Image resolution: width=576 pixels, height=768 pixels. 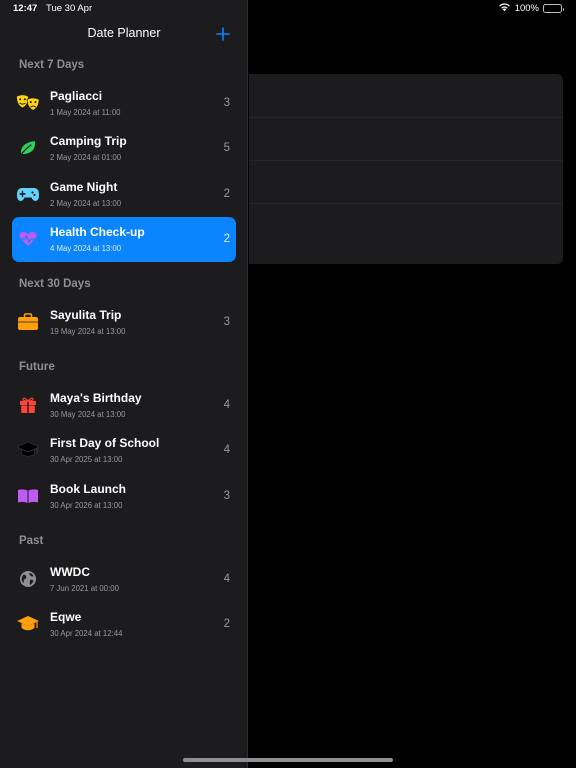 I want to click on theater-masks-icon, so click(x=28, y=103).